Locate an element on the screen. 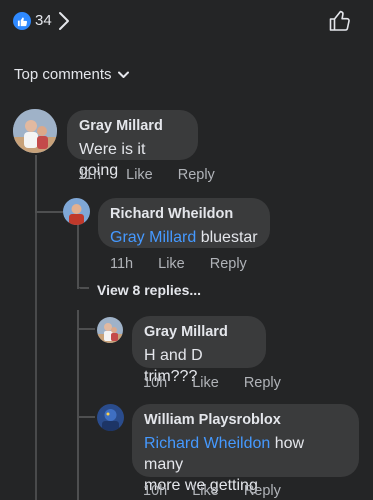 The height and width of the screenshot is (500, 373). sort-label: Top comments is located at coordinates (63, 74).